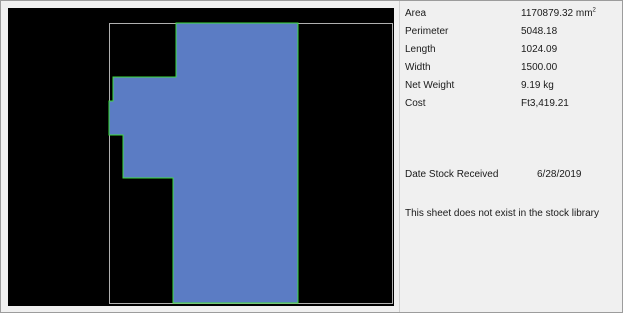 This screenshot has width=623, height=313. What do you see at coordinates (420, 49) in the screenshot?
I see `property-label: Length` at bounding box center [420, 49].